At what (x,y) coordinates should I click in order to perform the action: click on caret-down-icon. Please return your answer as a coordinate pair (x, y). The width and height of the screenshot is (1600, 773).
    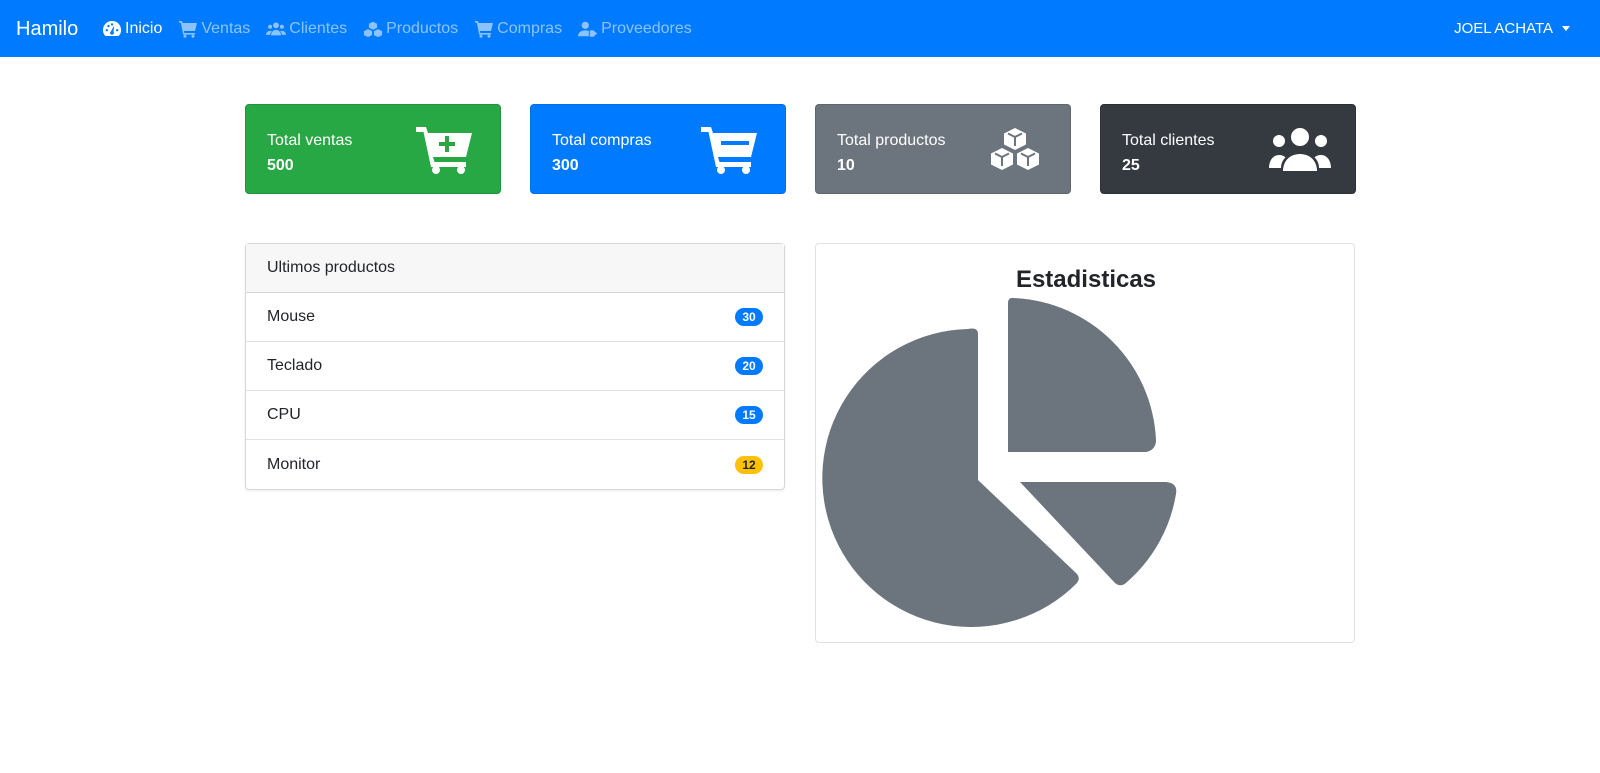
    Looking at the image, I should click on (1566, 28).